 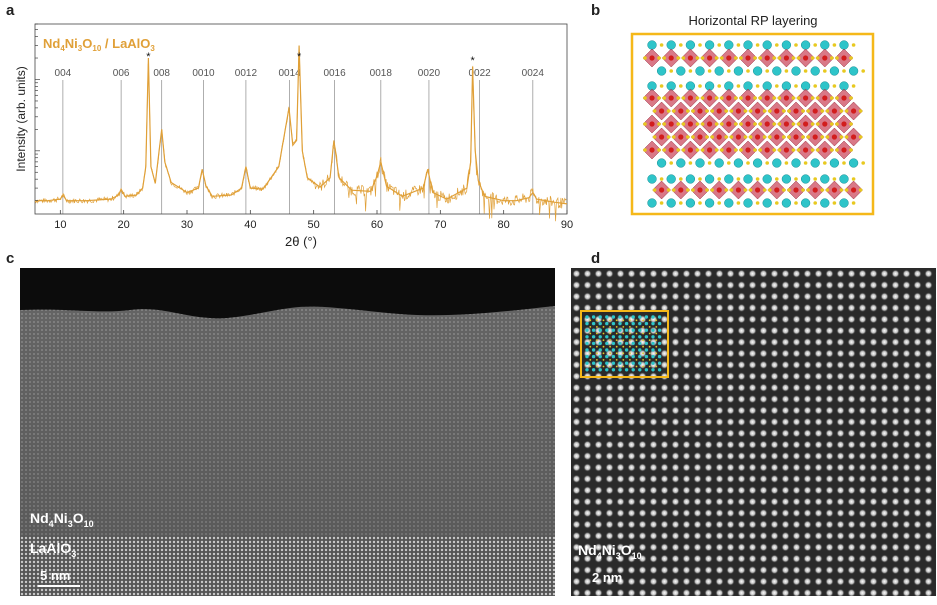 I want to click on substrate-label-c: LaAlO3, so click(x=53, y=549).